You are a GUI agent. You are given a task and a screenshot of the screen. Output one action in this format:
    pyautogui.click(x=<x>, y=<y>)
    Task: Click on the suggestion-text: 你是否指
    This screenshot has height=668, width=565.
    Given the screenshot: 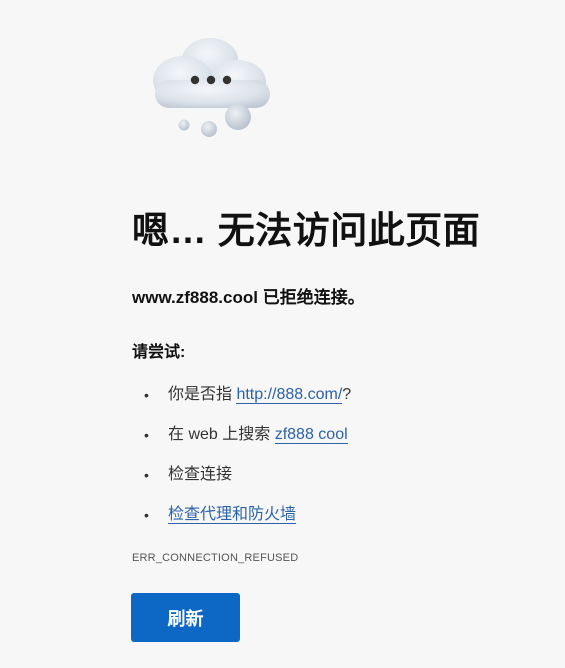 What is the action you would take?
    pyautogui.click(x=202, y=394)
    